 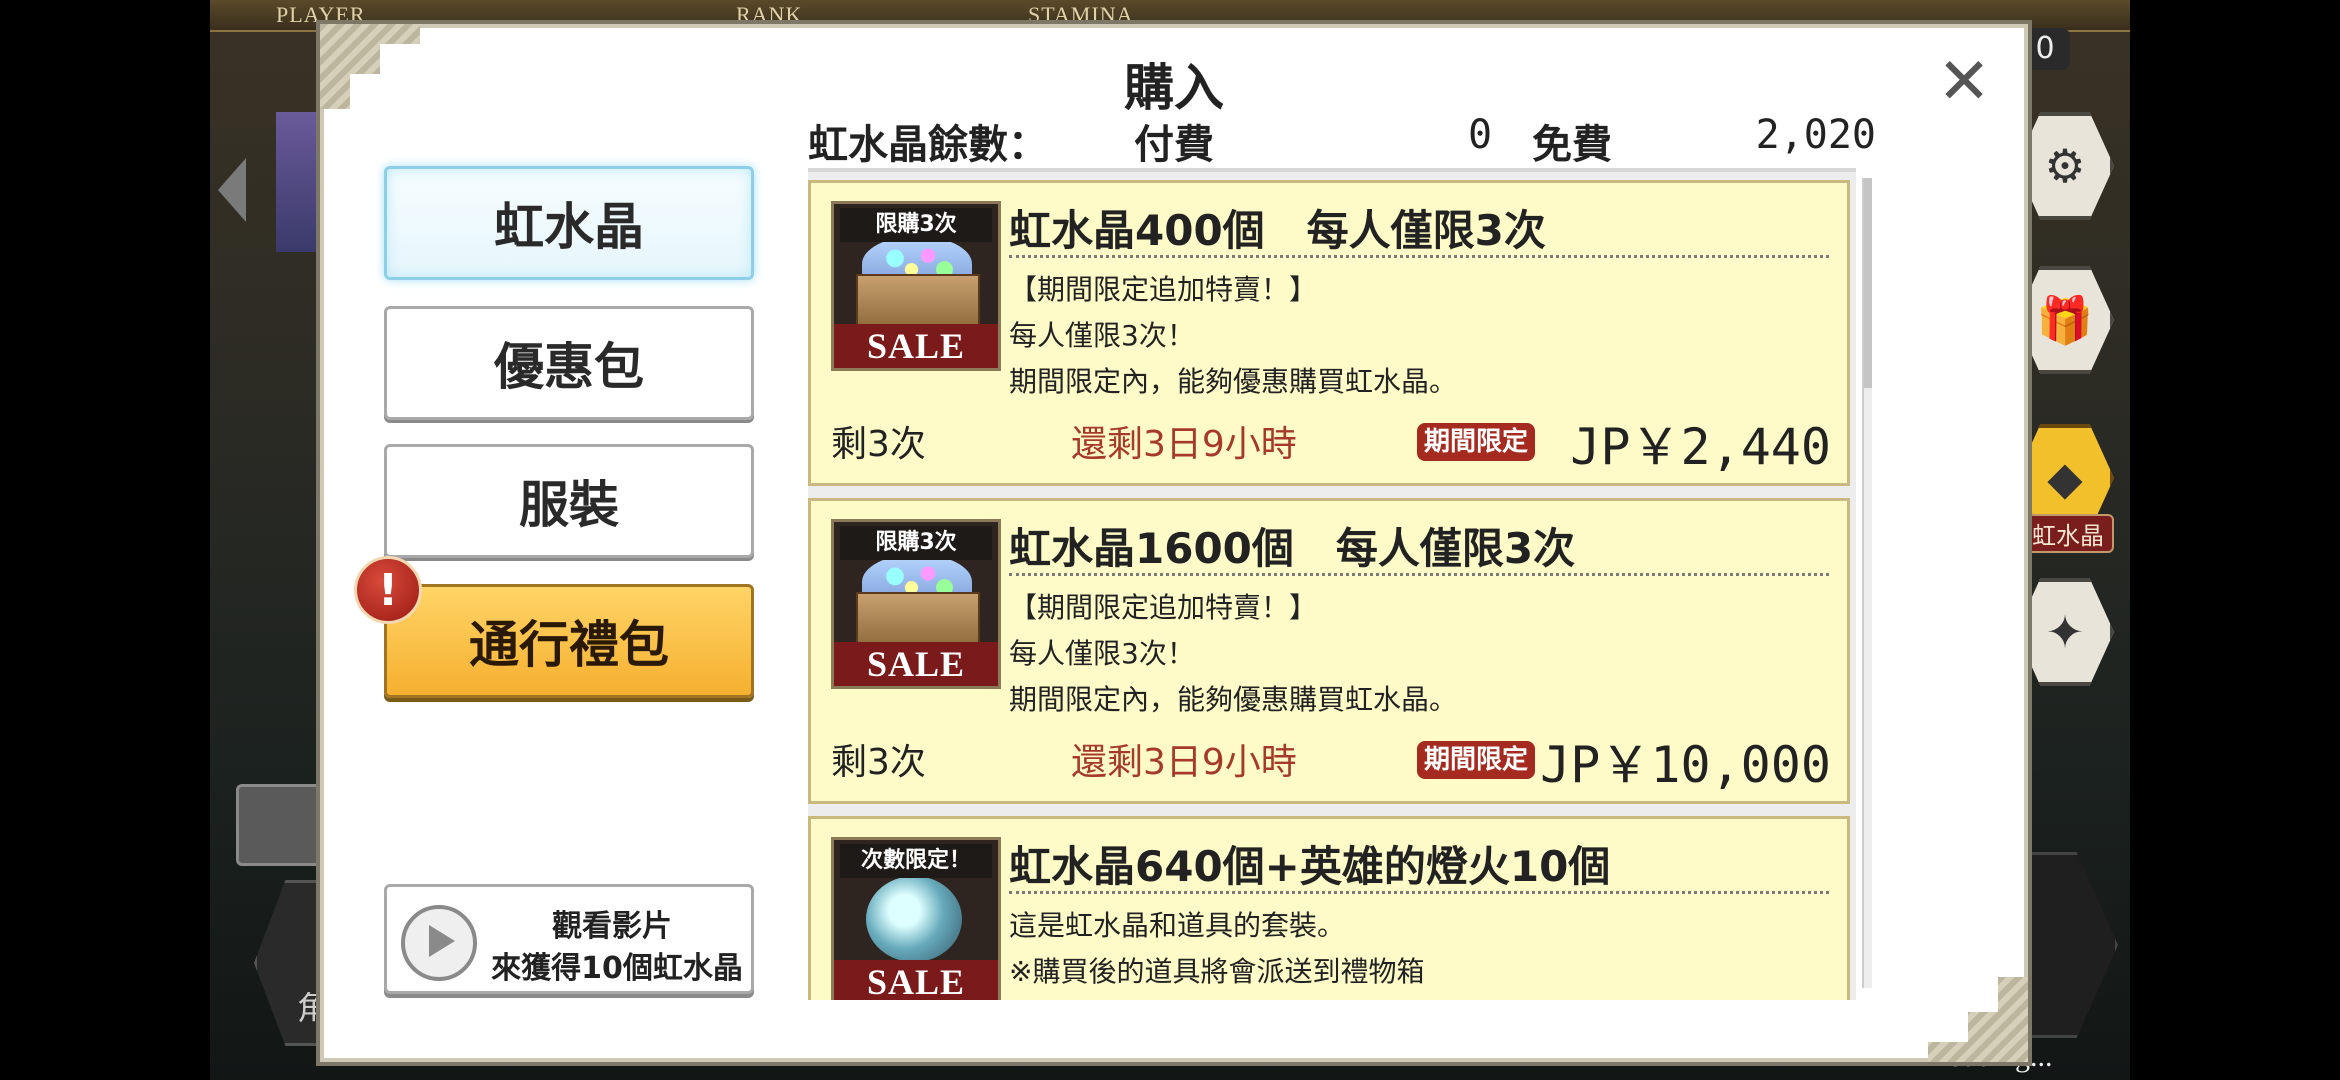 What do you see at coordinates (1174, 88) in the screenshot?
I see `modal-title: 購入` at bounding box center [1174, 88].